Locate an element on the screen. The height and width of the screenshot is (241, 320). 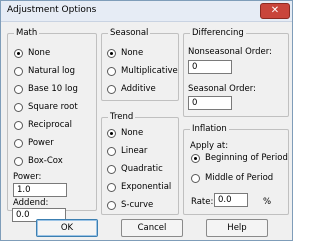
seasonal-order-label: Seasonal Order: is located at coordinates (222, 89).